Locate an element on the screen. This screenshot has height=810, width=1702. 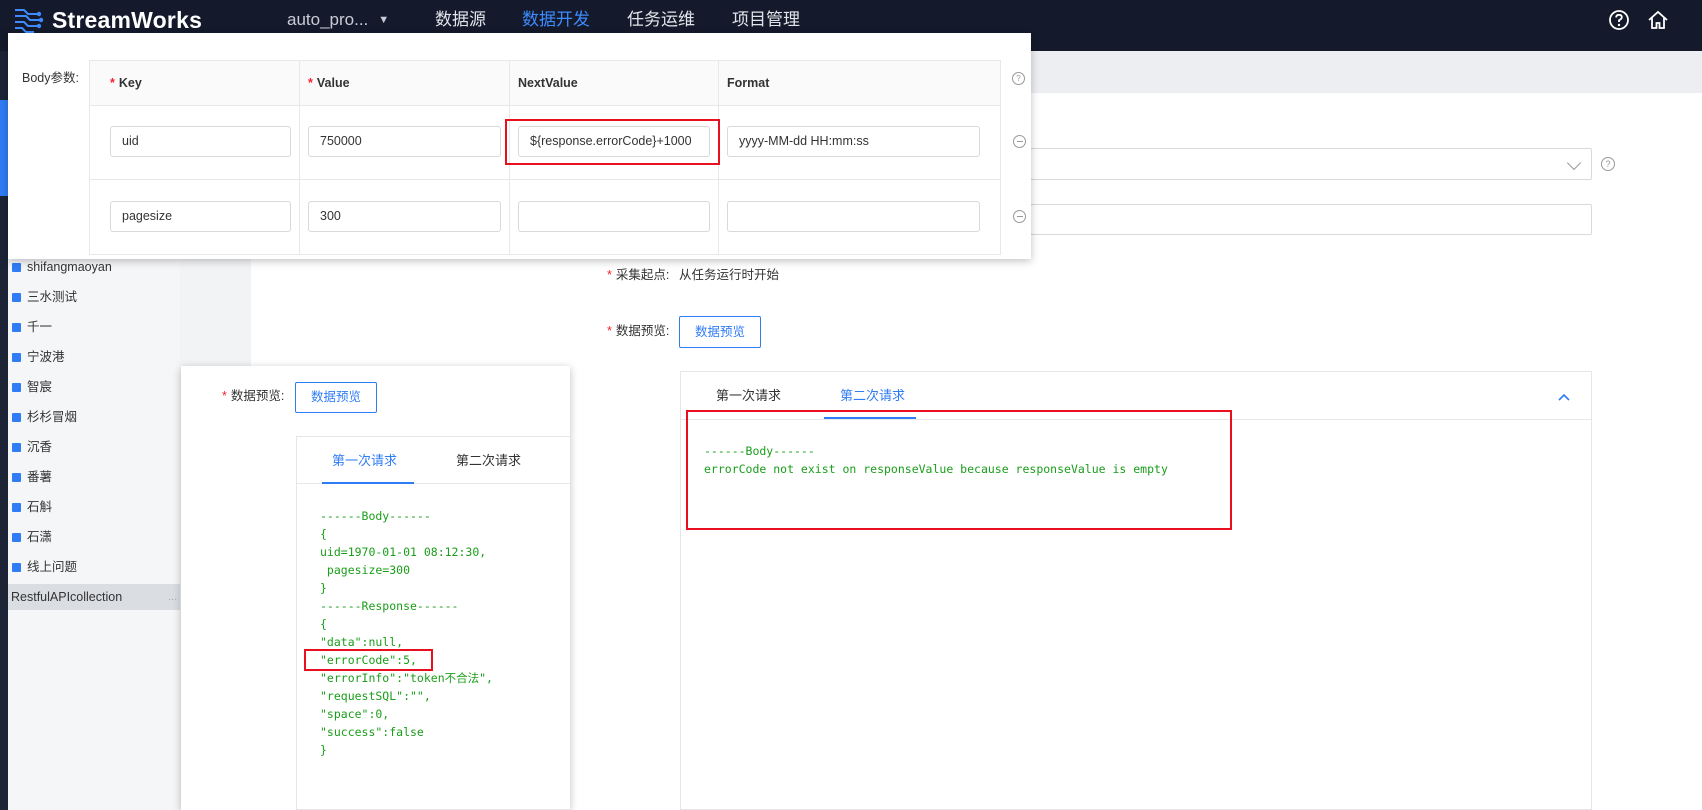
tree-item-label: shifangmaoyan is located at coordinates (69, 267).